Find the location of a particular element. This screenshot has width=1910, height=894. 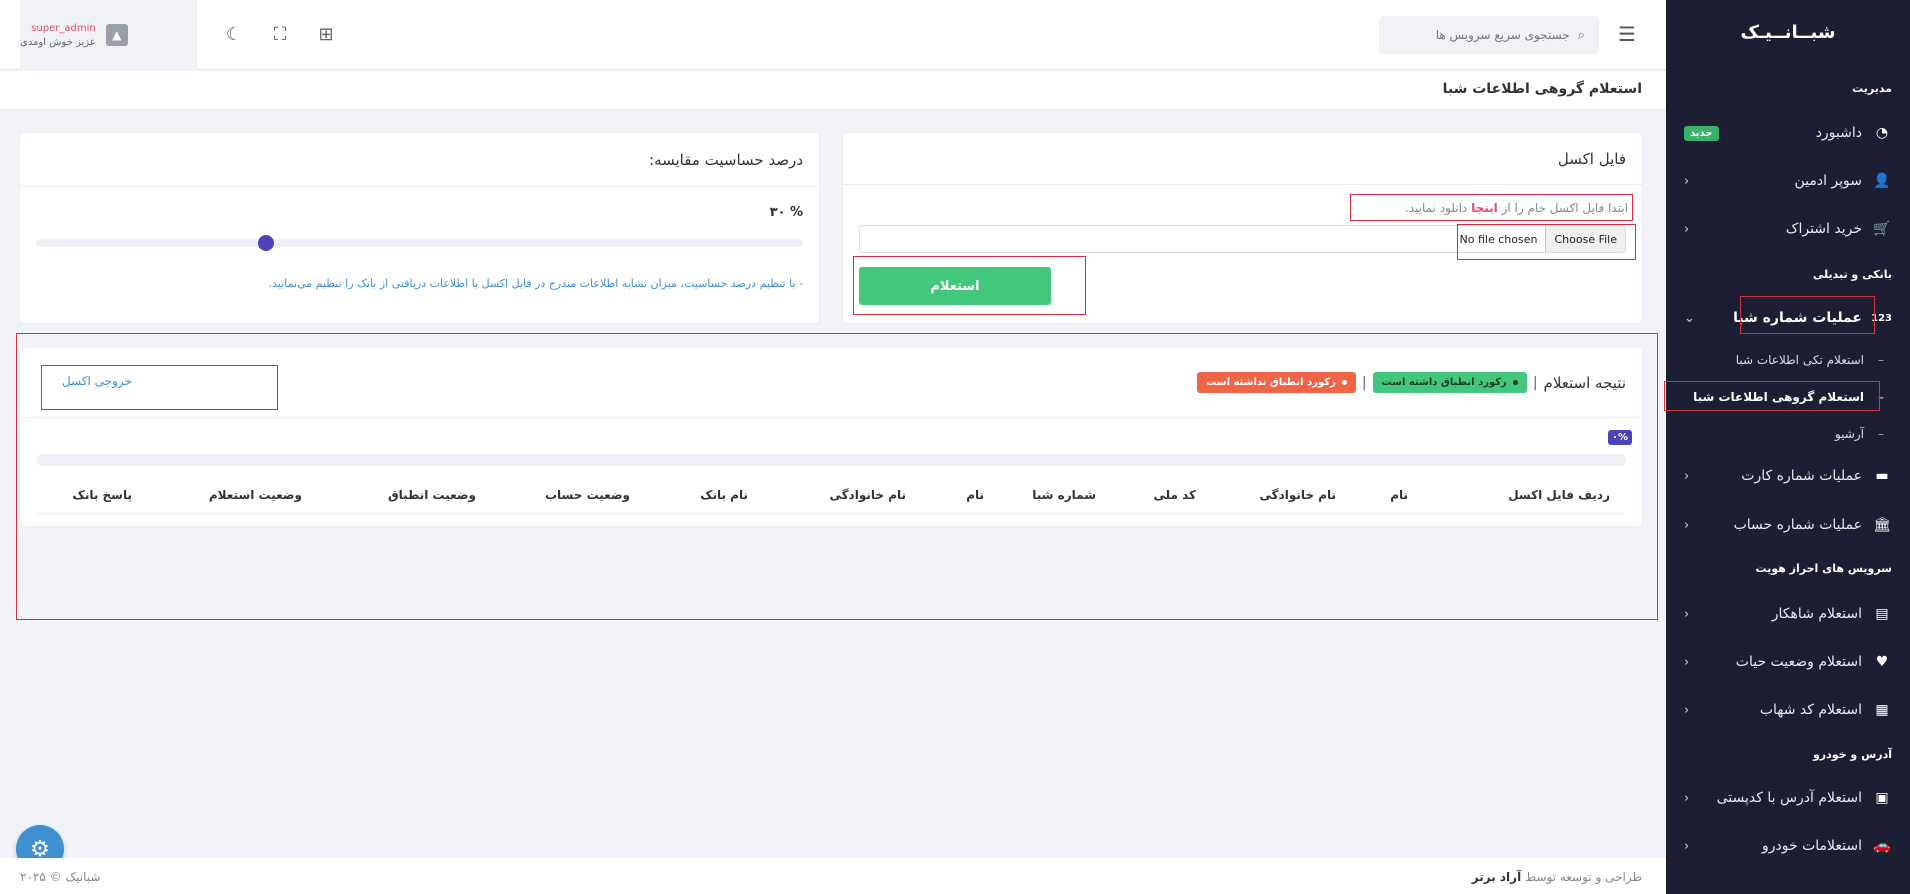

search-box: ⌕ is located at coordinates (1489, 35).